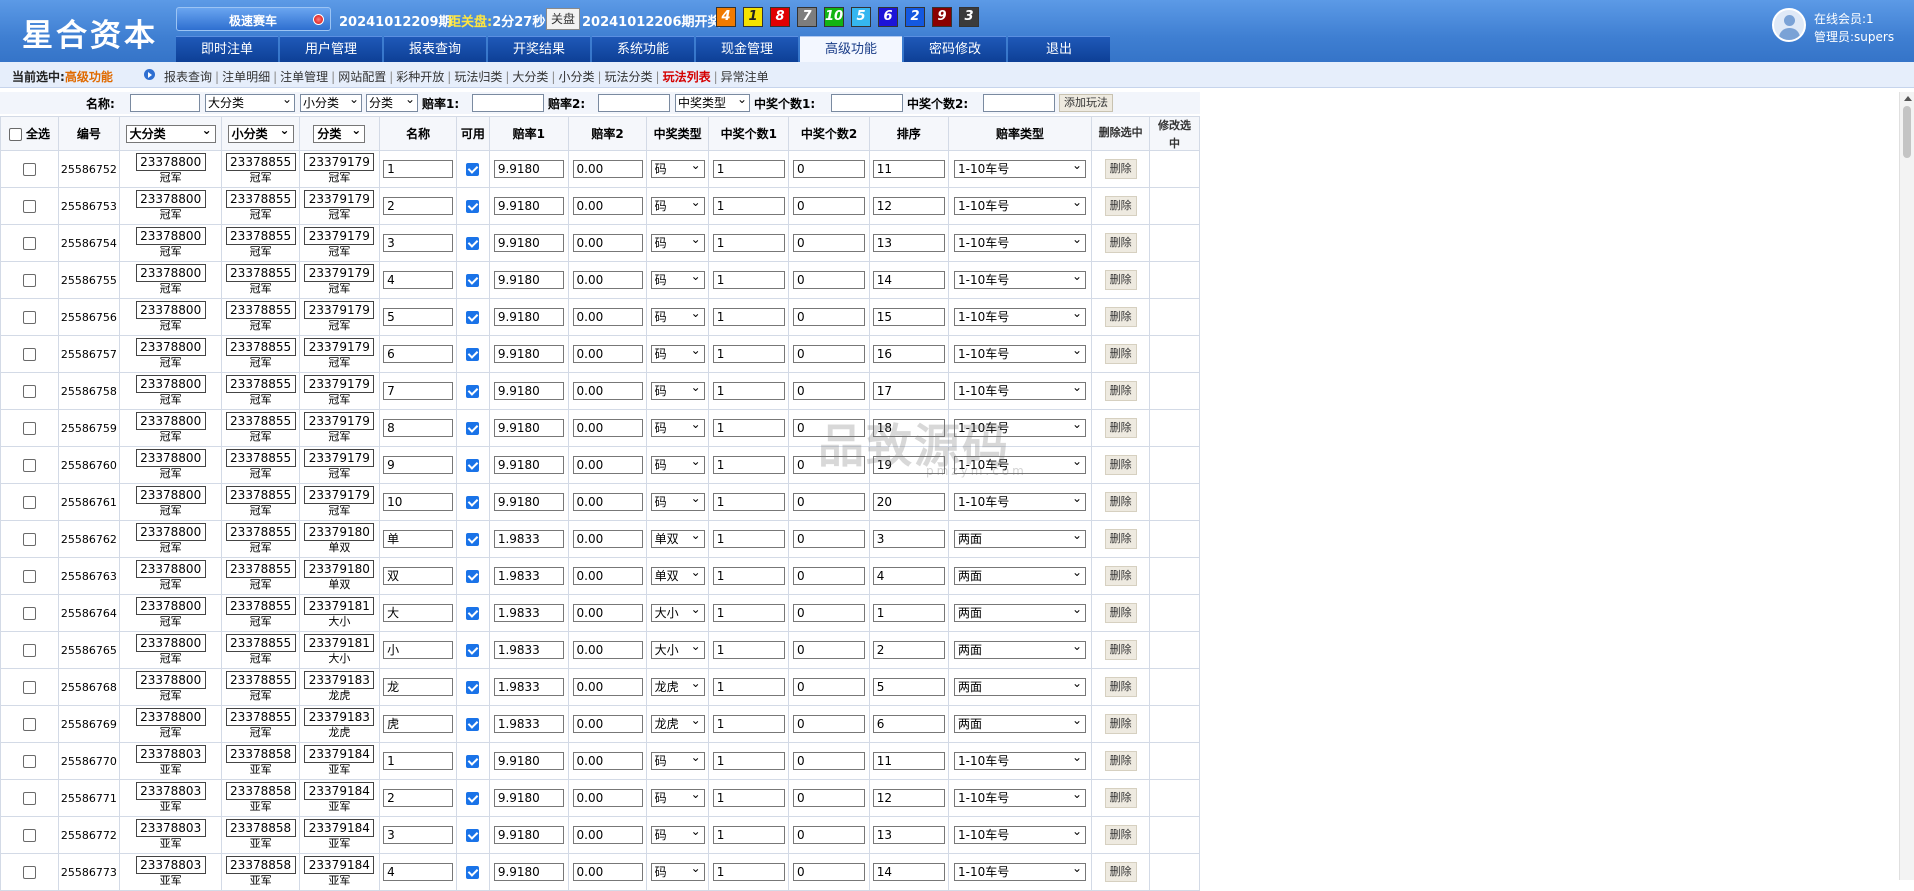  What do you see at coordinates (867, 103) in the screenshot?
I see `win-count1-input` at bounding box center [867, 103].